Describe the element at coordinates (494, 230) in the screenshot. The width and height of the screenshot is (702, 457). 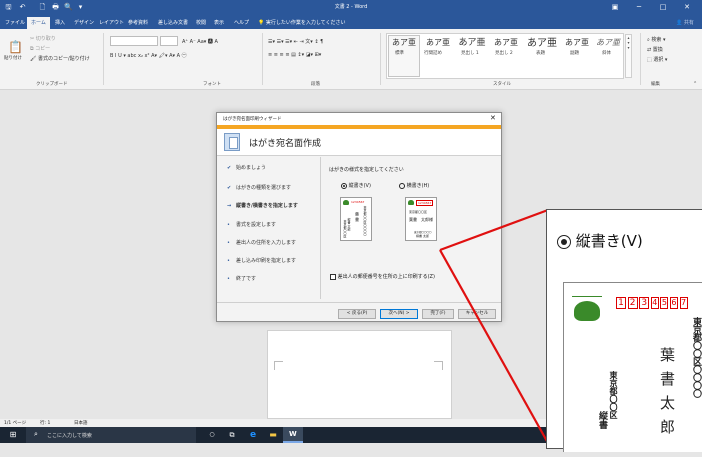
I see `callout-line-top` at that location.